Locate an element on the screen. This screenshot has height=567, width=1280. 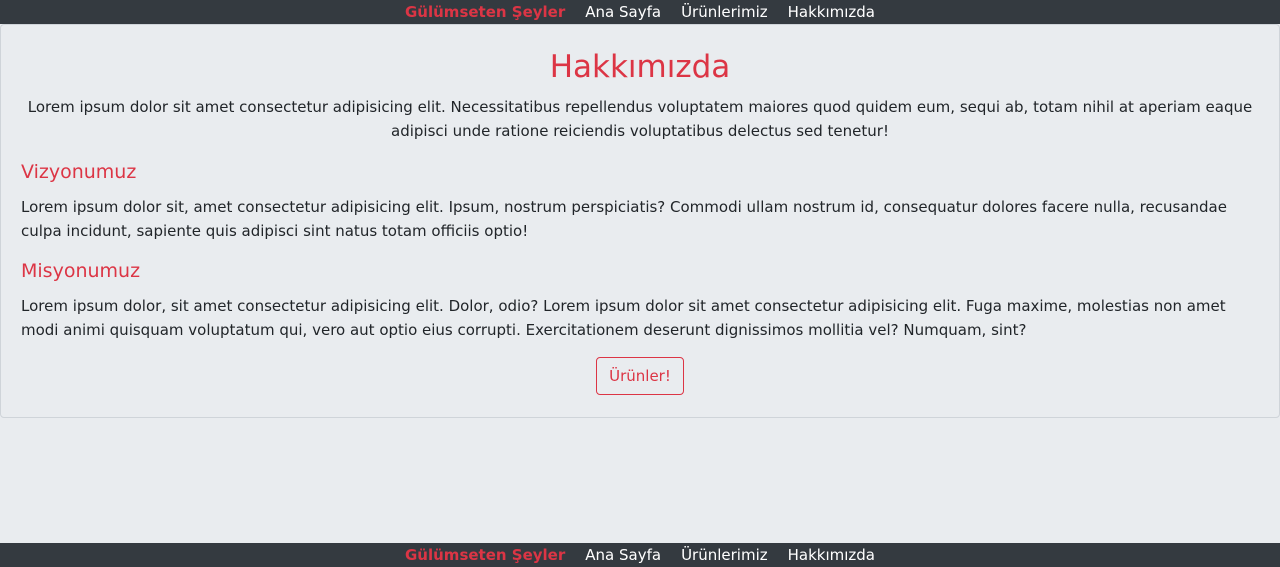
nav-link-home: Ana Sayfa is located at coordinates (623, 12).